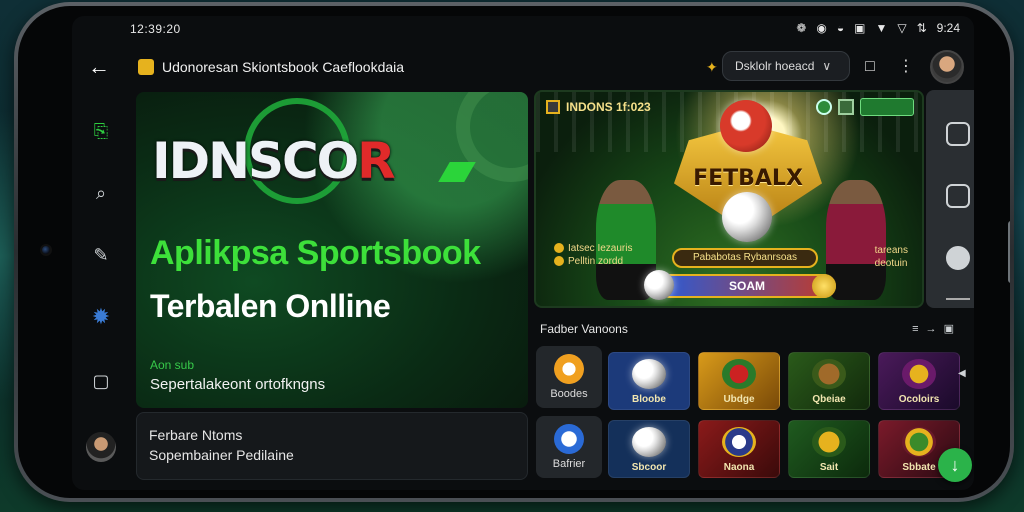 The height and width of the screenshot is (512, 1024). Describe the element at coordinates (919, 442) in the screenshot. I see `ball-gold-icon` at that location.